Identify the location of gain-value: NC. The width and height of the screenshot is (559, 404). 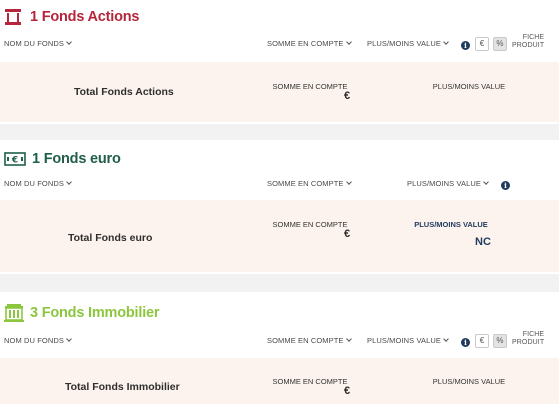
(483, 242).